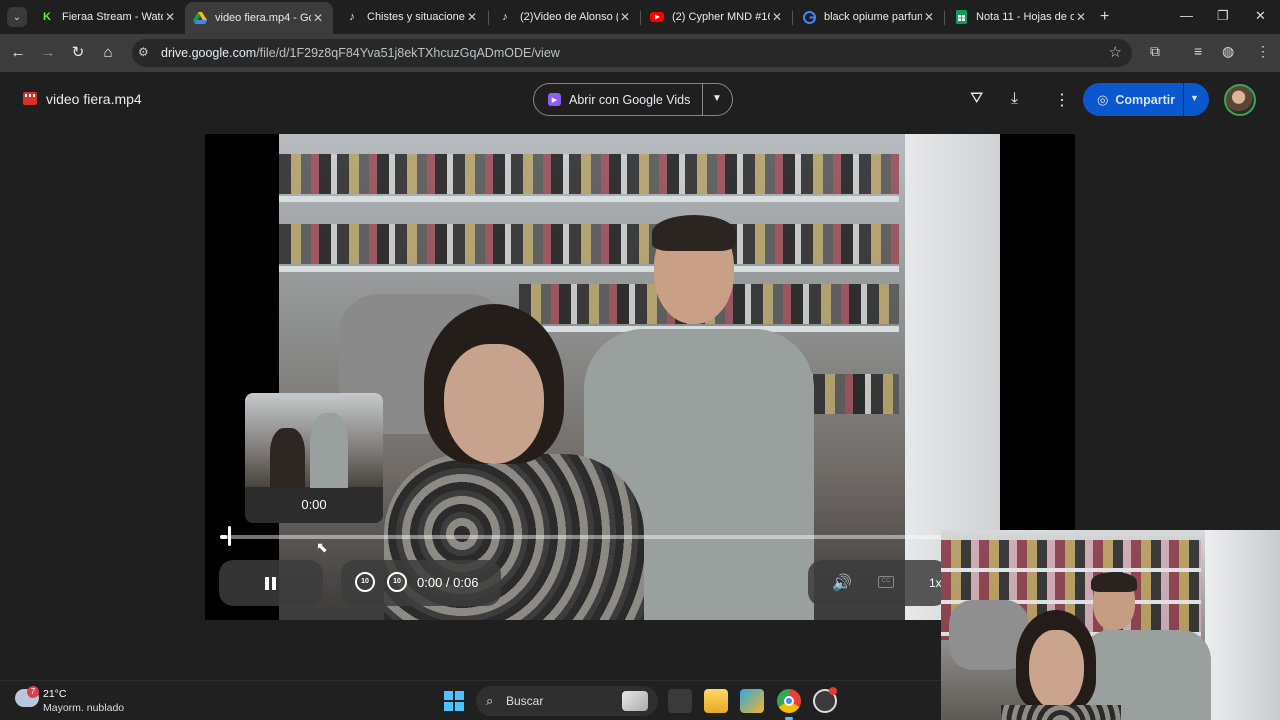  What do you see at coordinates (935, 583) in the screenshot?
I see `playback-speed-button: 1x` at bounding box center [935, 583].